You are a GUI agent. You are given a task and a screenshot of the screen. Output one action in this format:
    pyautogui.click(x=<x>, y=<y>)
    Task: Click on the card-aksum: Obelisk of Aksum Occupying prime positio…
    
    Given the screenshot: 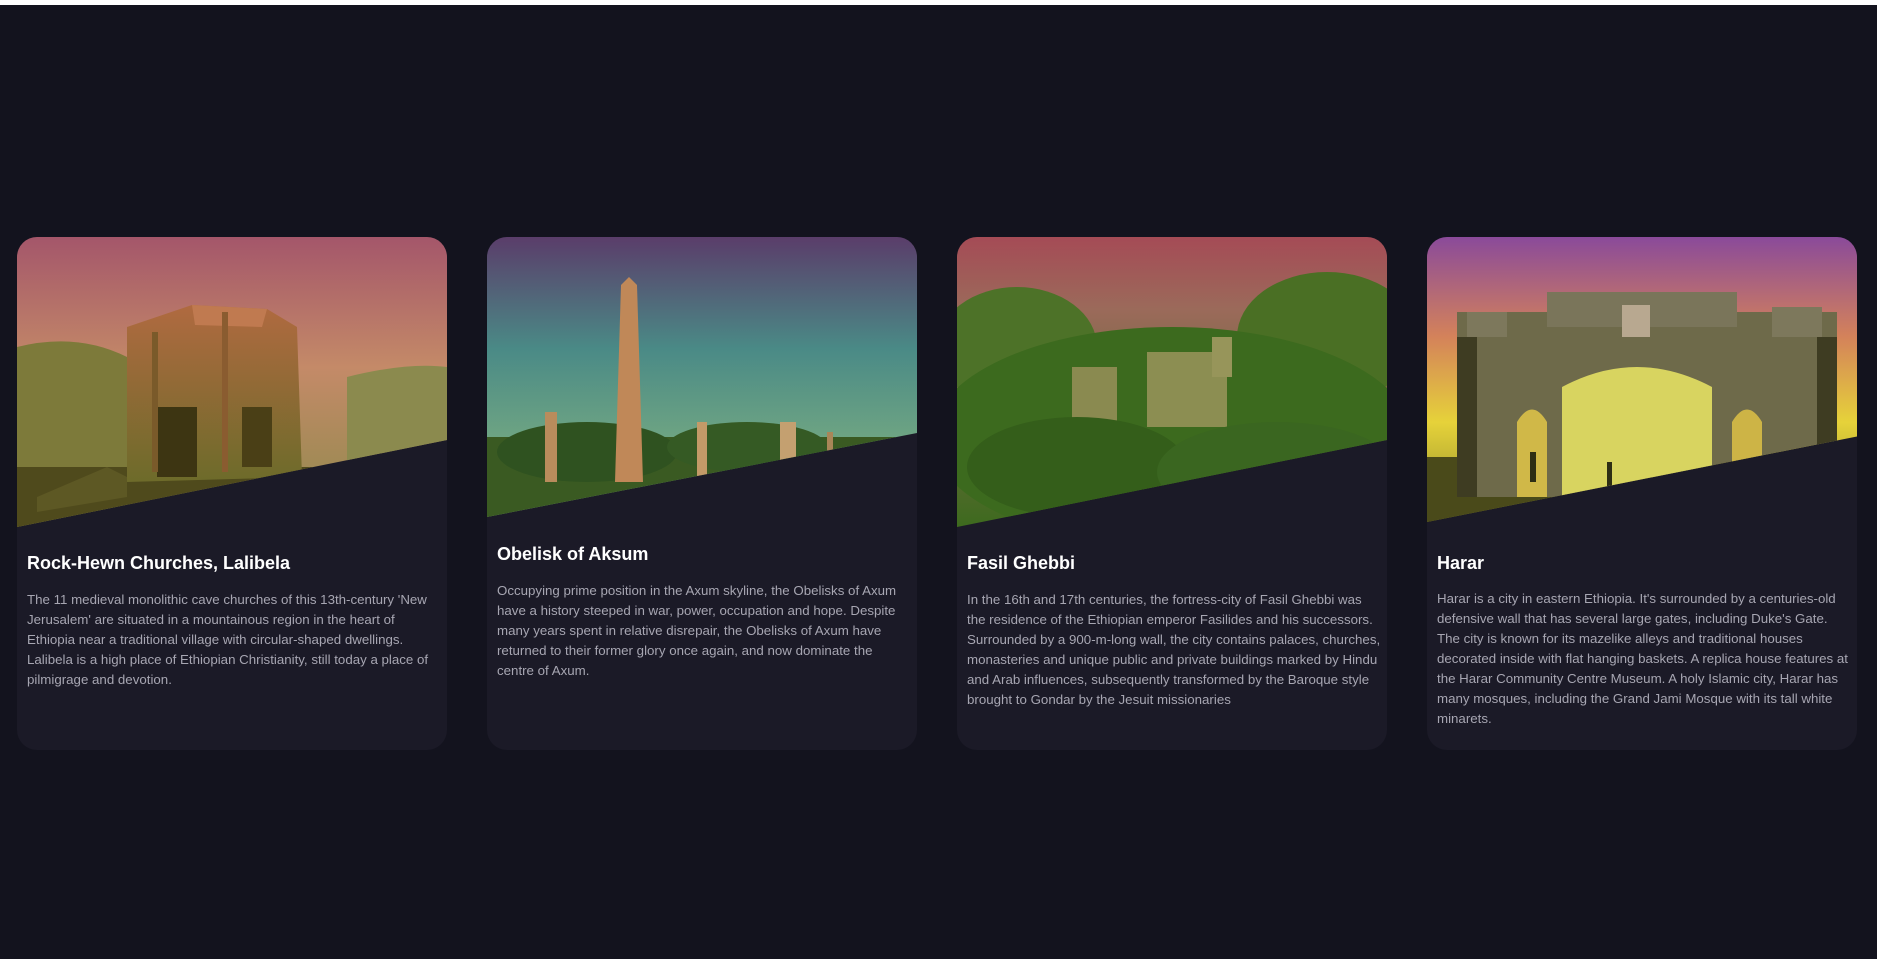 What is the action you would take?
    pyautogui.click(x=702, y=493)
    